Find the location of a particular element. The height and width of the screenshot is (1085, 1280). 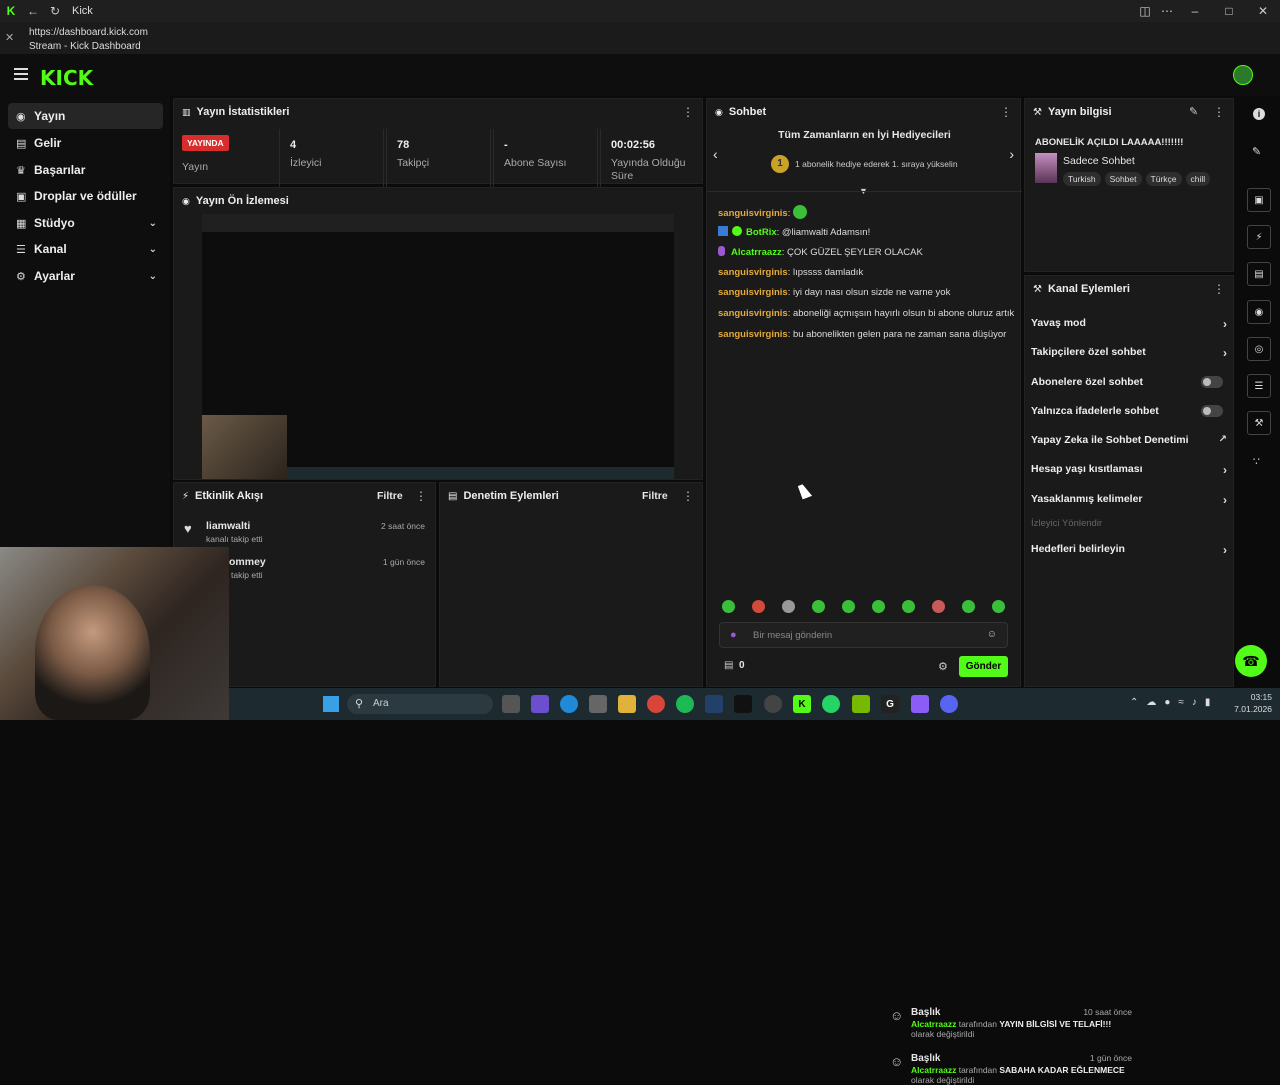

stream-tag: Türkçe is located at coordinates (1163, 179).